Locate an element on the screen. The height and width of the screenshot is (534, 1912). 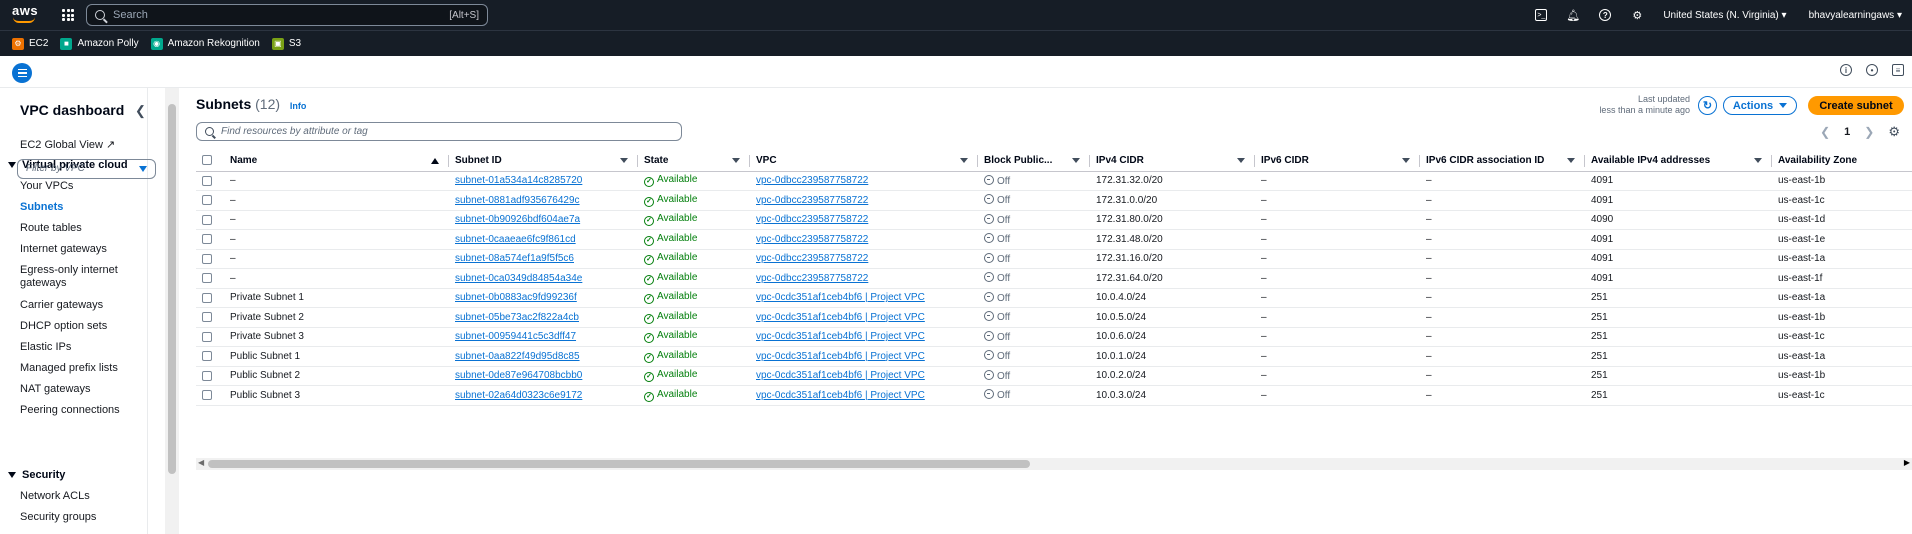
scroll-right-icon: ▶ is located at coordinates (1907, 462).